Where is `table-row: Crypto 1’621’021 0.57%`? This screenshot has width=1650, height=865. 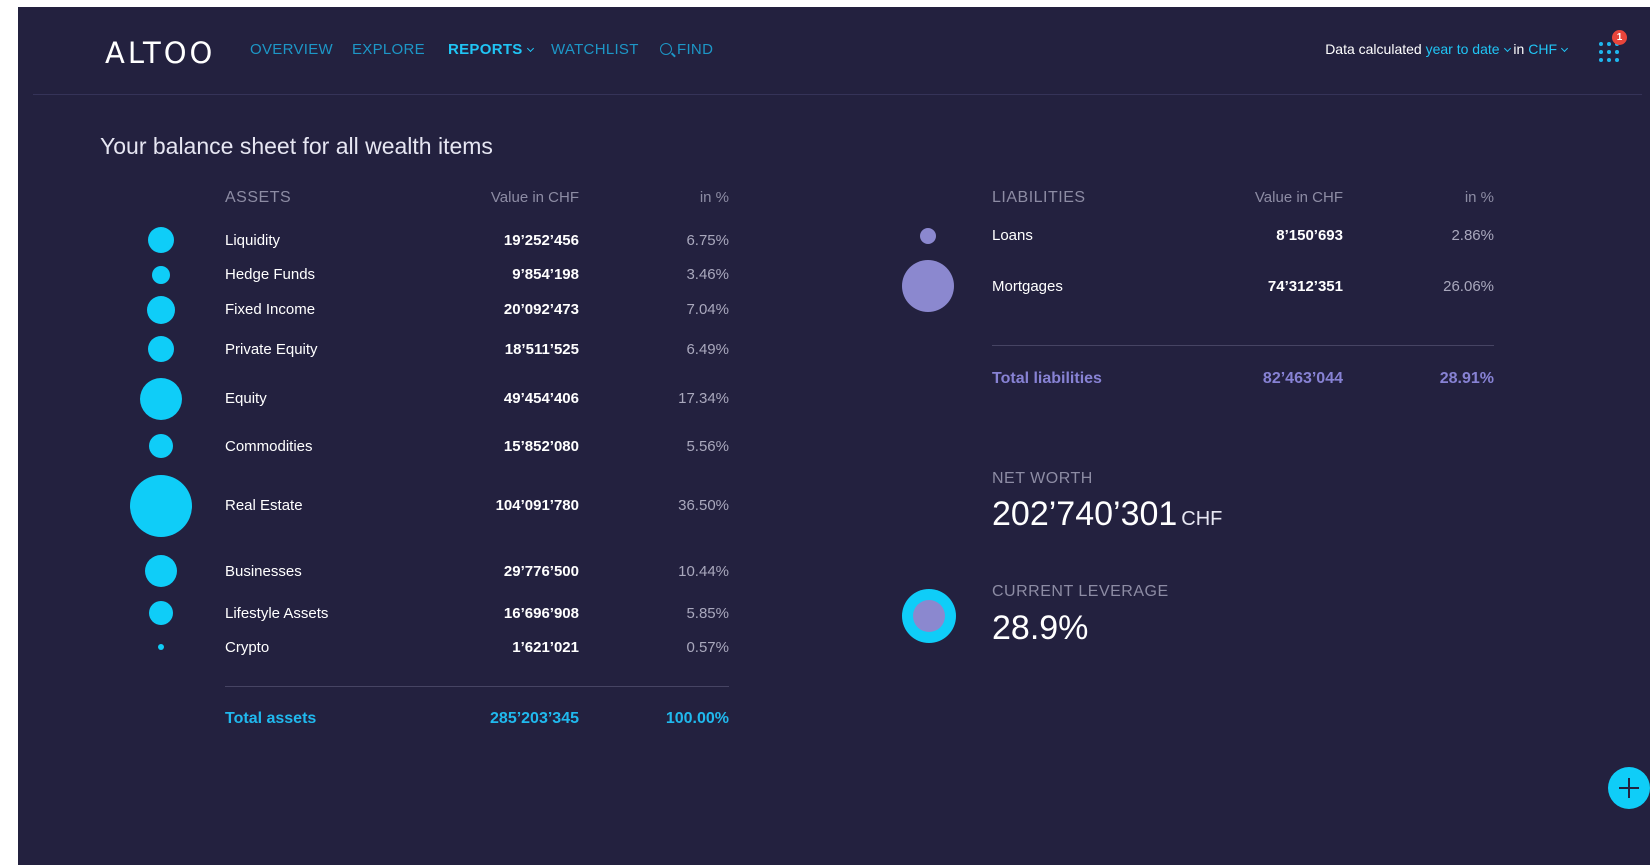 table-row: Crypto 1’621’021 0.57% is located at coordinates (378, 649).